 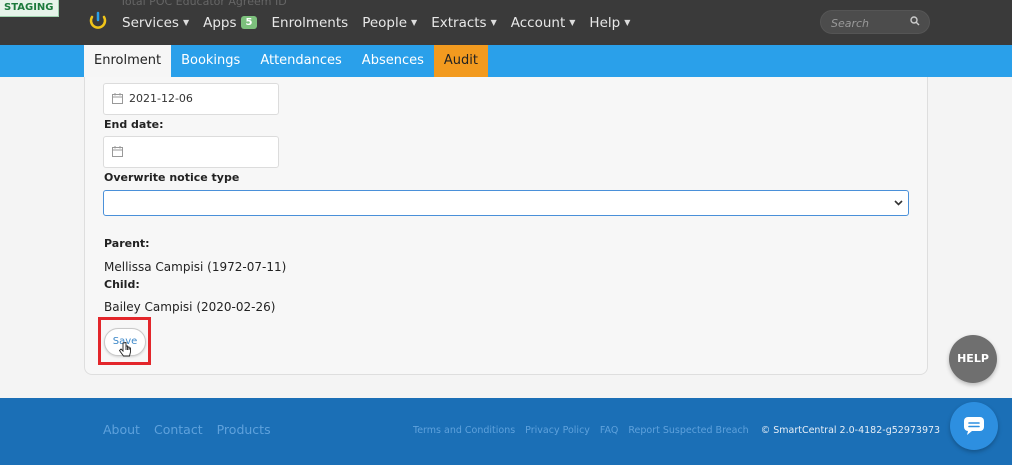 I want to click on help-button: HELP, so click(x=973, y=359).